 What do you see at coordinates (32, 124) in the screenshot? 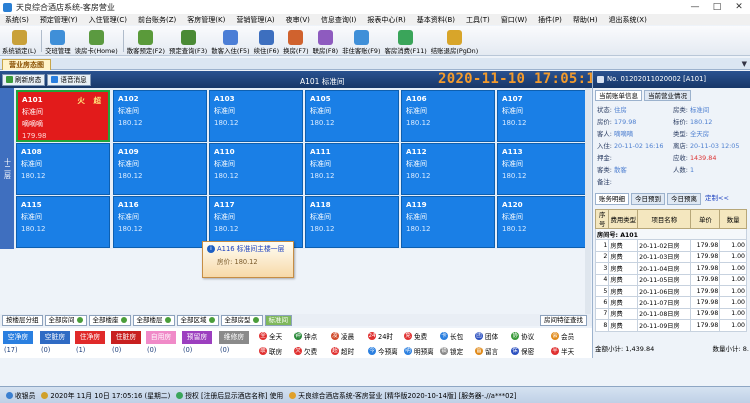
I see `guest-name: 嘀嘀嘀` at bounding box center [32, 124].